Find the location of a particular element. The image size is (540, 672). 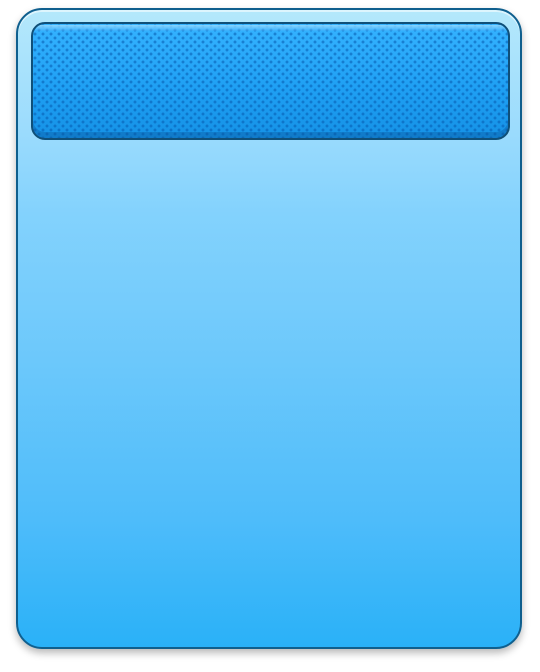

panel-title is located at coordinates (270, 81).